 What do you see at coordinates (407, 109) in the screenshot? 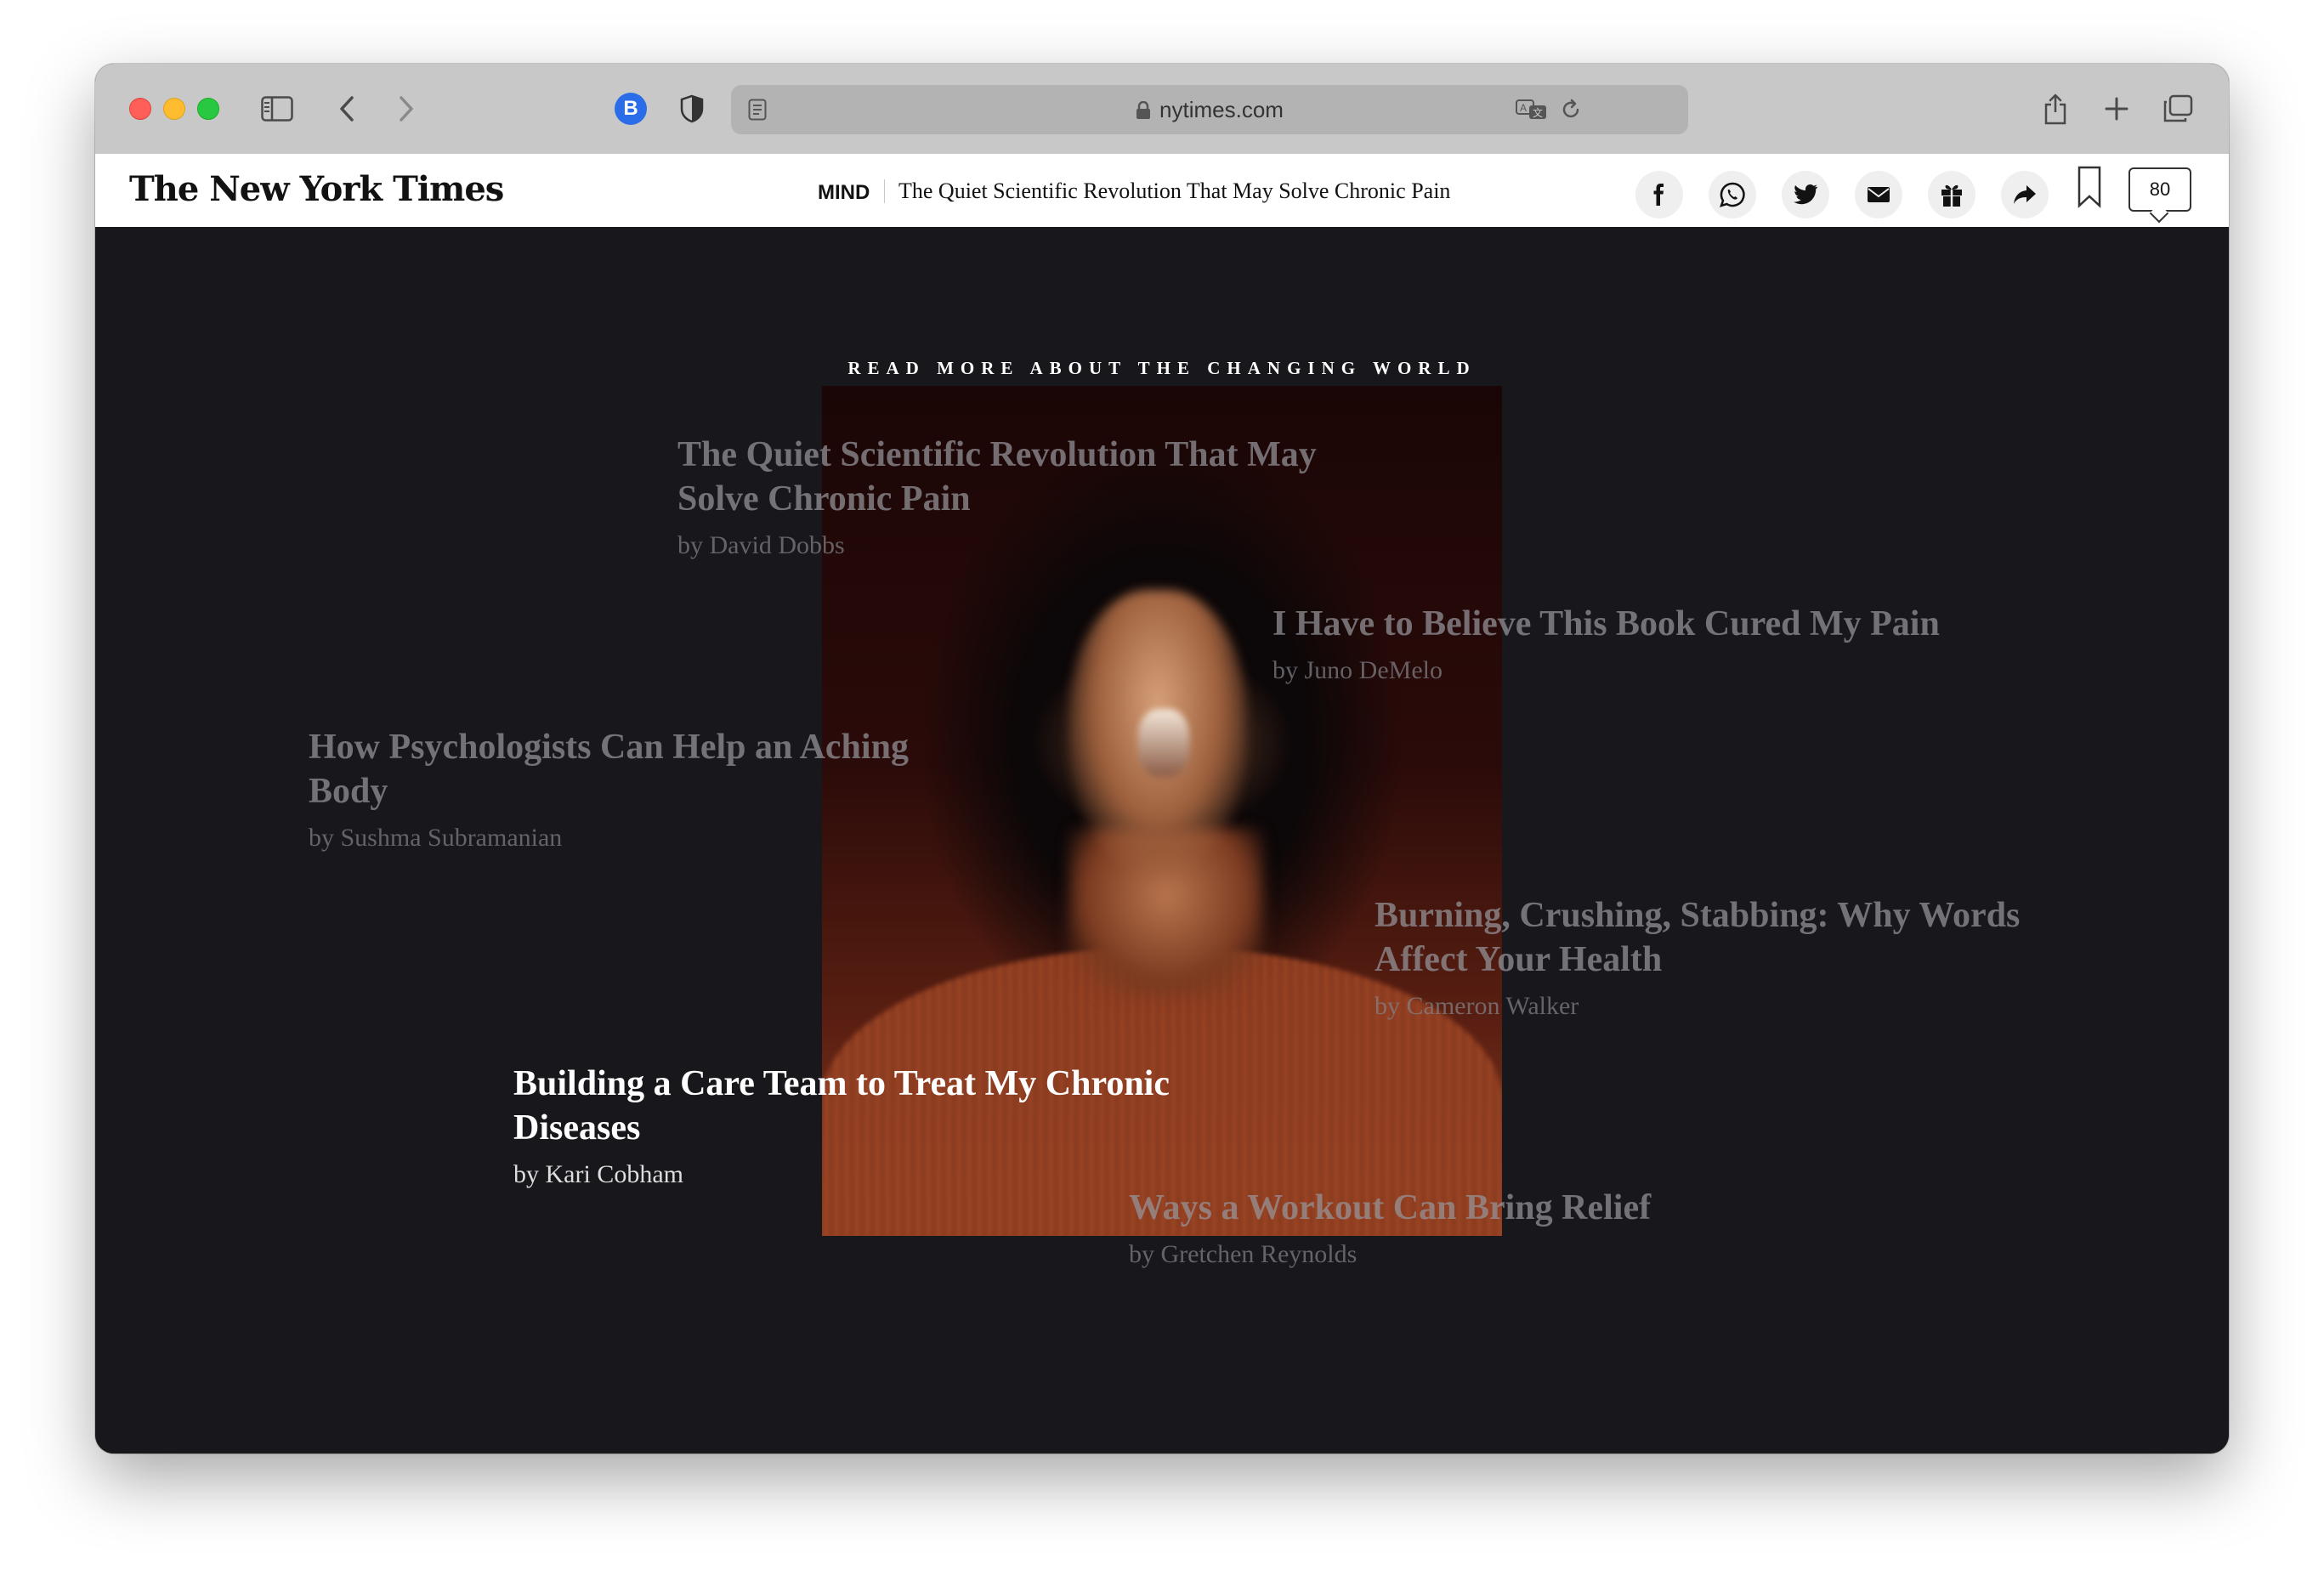
I see `forward-chevron-icon` at bounding box center [407, 109].